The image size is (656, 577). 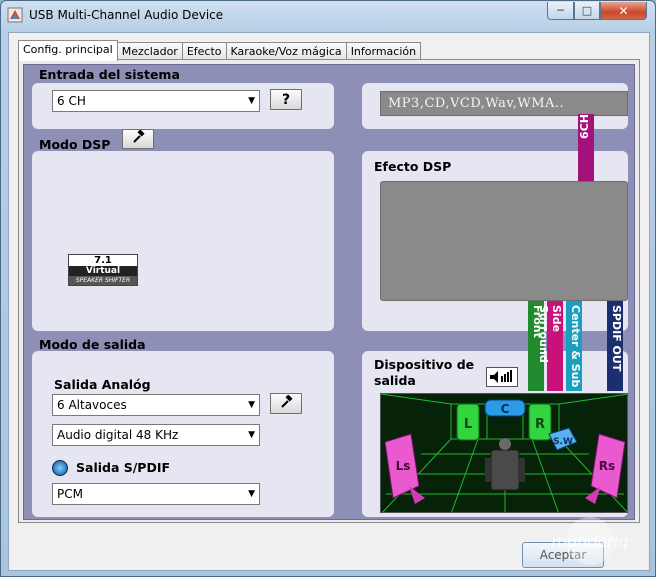 I want to click on digital-audio-select: Audio digital 48 KHz ▼, so click(x=156, y=435).